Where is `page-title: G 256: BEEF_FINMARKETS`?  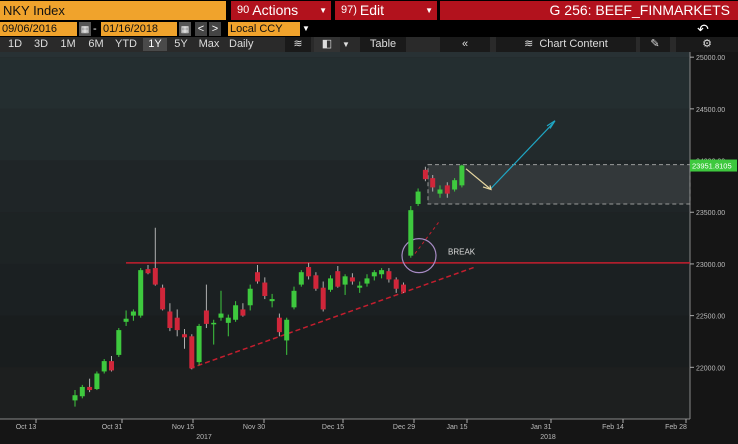
page-title: G 256: BEEF_FINMARKETS is located at coordinates (589, 10).